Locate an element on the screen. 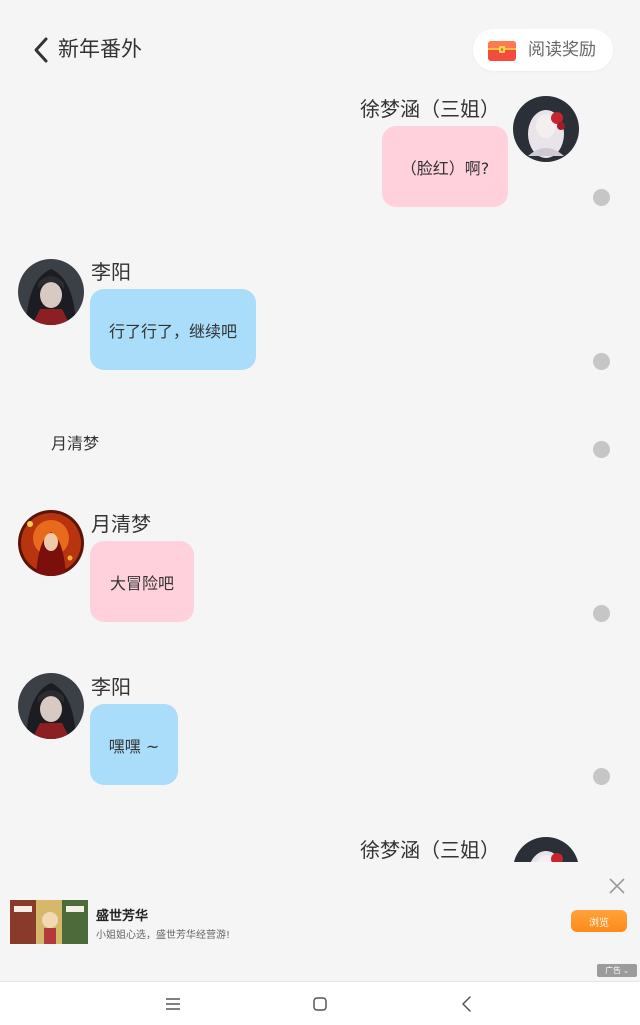  ad-description: 小姐姐心选，盛世芳华经营游! is located at coordinates (163, 935).